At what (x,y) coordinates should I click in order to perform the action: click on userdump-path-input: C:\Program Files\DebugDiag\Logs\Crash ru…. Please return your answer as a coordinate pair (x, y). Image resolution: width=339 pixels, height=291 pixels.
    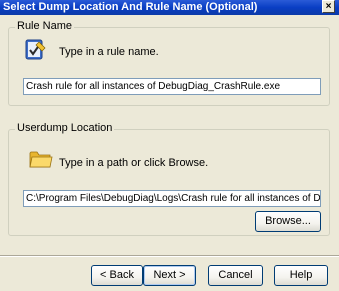
    Looking at the image, I should click on (172, 198).